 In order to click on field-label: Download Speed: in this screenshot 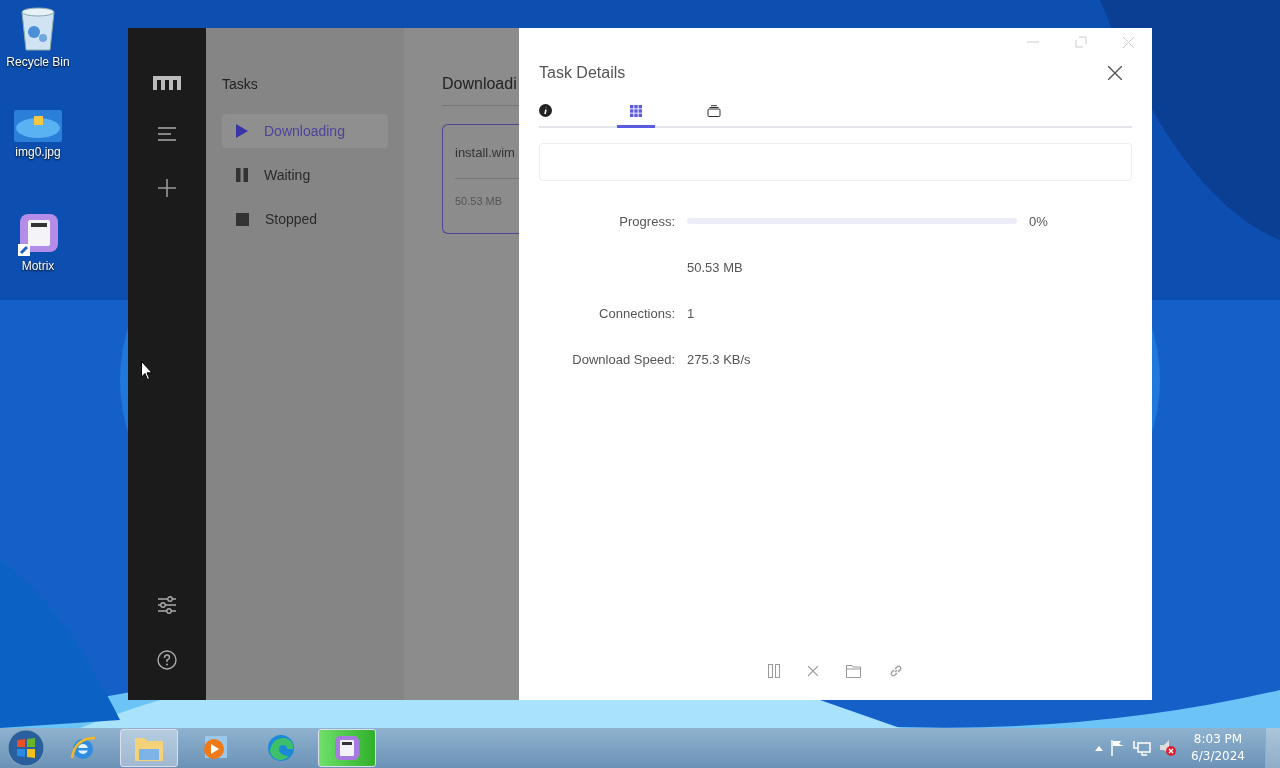, I will do `click(623, 359)`.